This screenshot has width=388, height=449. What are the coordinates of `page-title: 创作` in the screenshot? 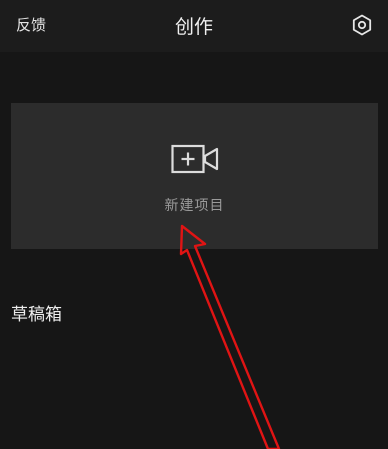 It's located at (193, 27).